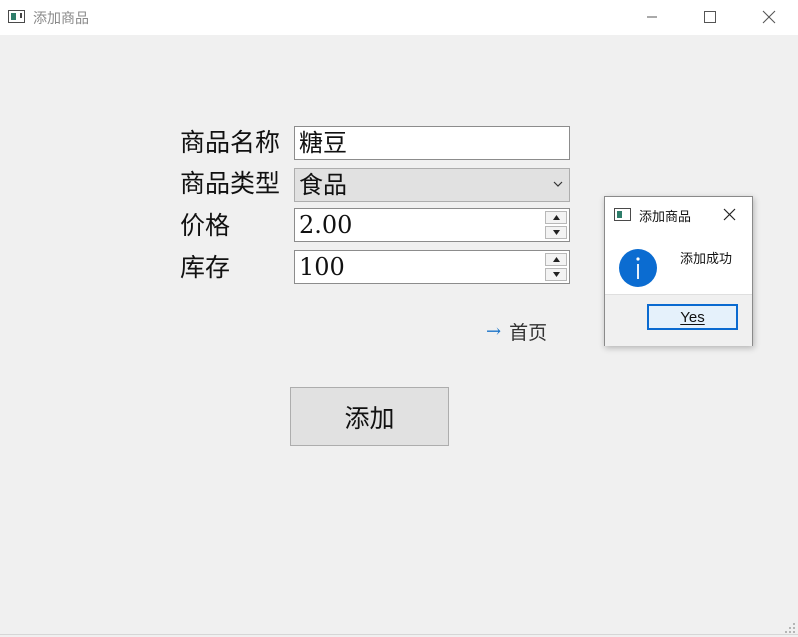  Describe the element at coordinates (205, 225) in the screenshot. I see `price-label: 价格` at that location.